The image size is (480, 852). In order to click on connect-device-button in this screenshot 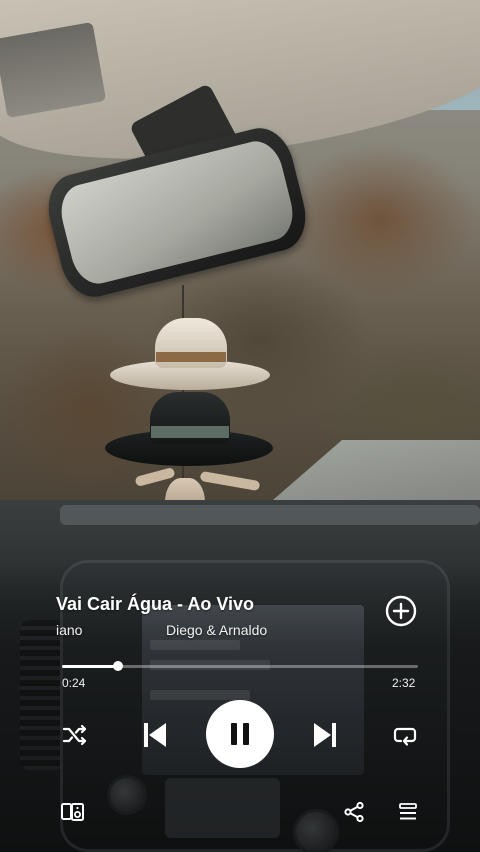, I will do `click(73, 812)`.